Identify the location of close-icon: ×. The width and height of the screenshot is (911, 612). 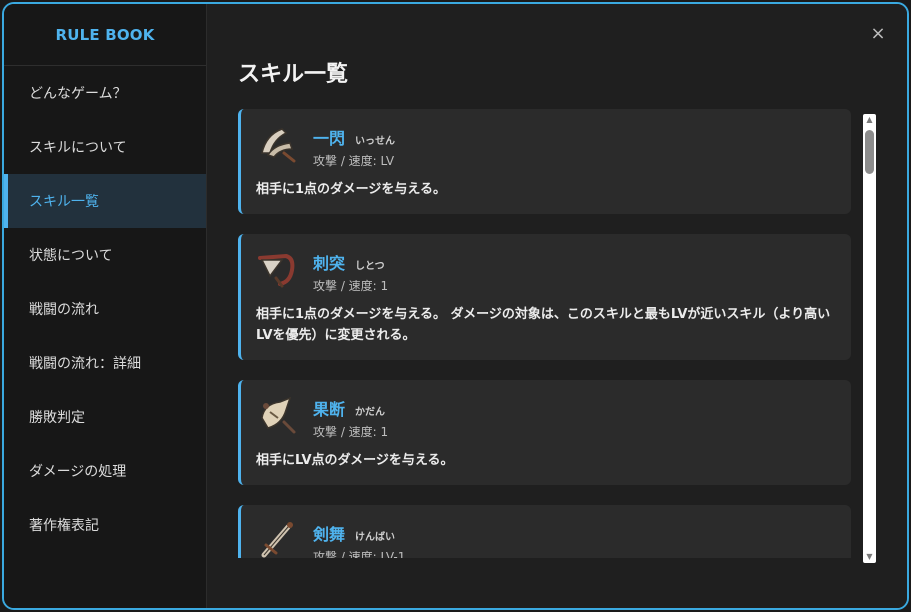
(878, 33).